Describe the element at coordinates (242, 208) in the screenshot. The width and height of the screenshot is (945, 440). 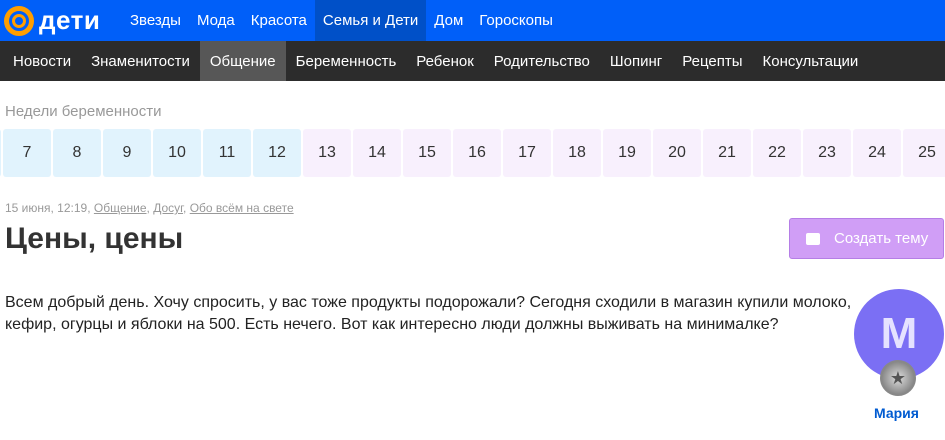
I see `tag-link: Обо всём на свете` at that location.